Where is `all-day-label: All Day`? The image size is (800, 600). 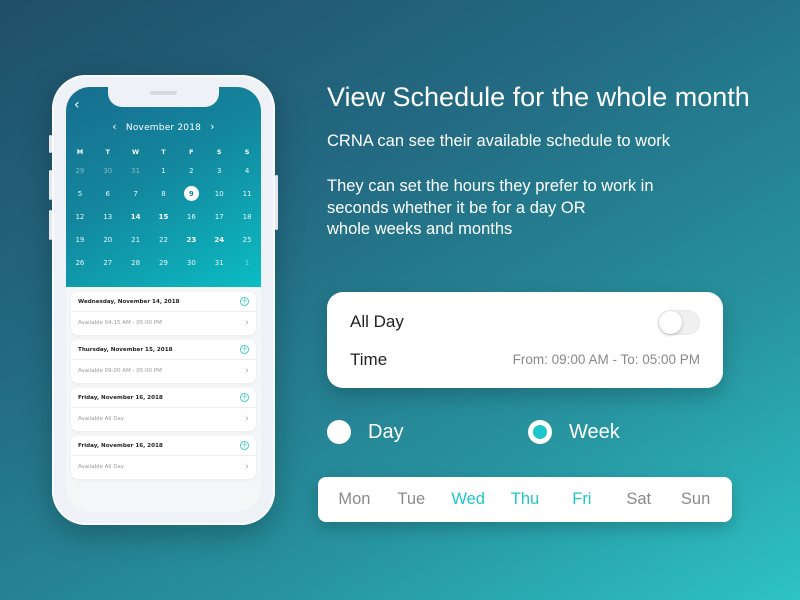 all-day-label: All Day is located at coordinates (377, 321).